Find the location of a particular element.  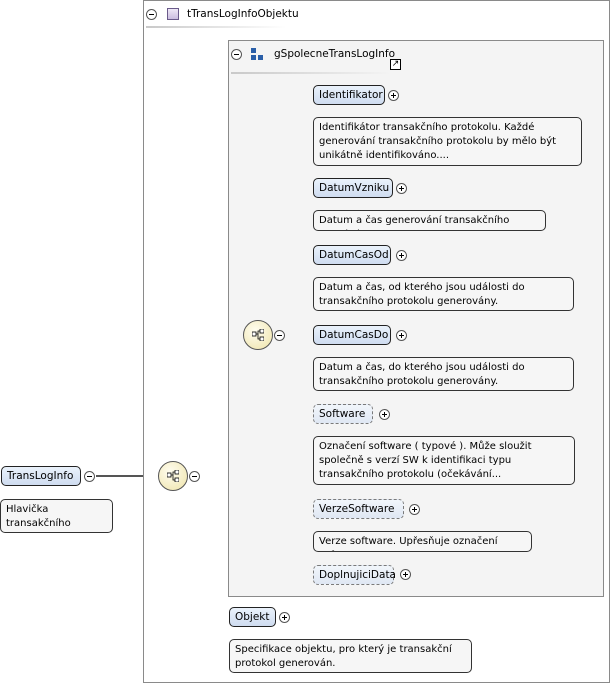

collapse-type-button is located at coordinates (151, 14).